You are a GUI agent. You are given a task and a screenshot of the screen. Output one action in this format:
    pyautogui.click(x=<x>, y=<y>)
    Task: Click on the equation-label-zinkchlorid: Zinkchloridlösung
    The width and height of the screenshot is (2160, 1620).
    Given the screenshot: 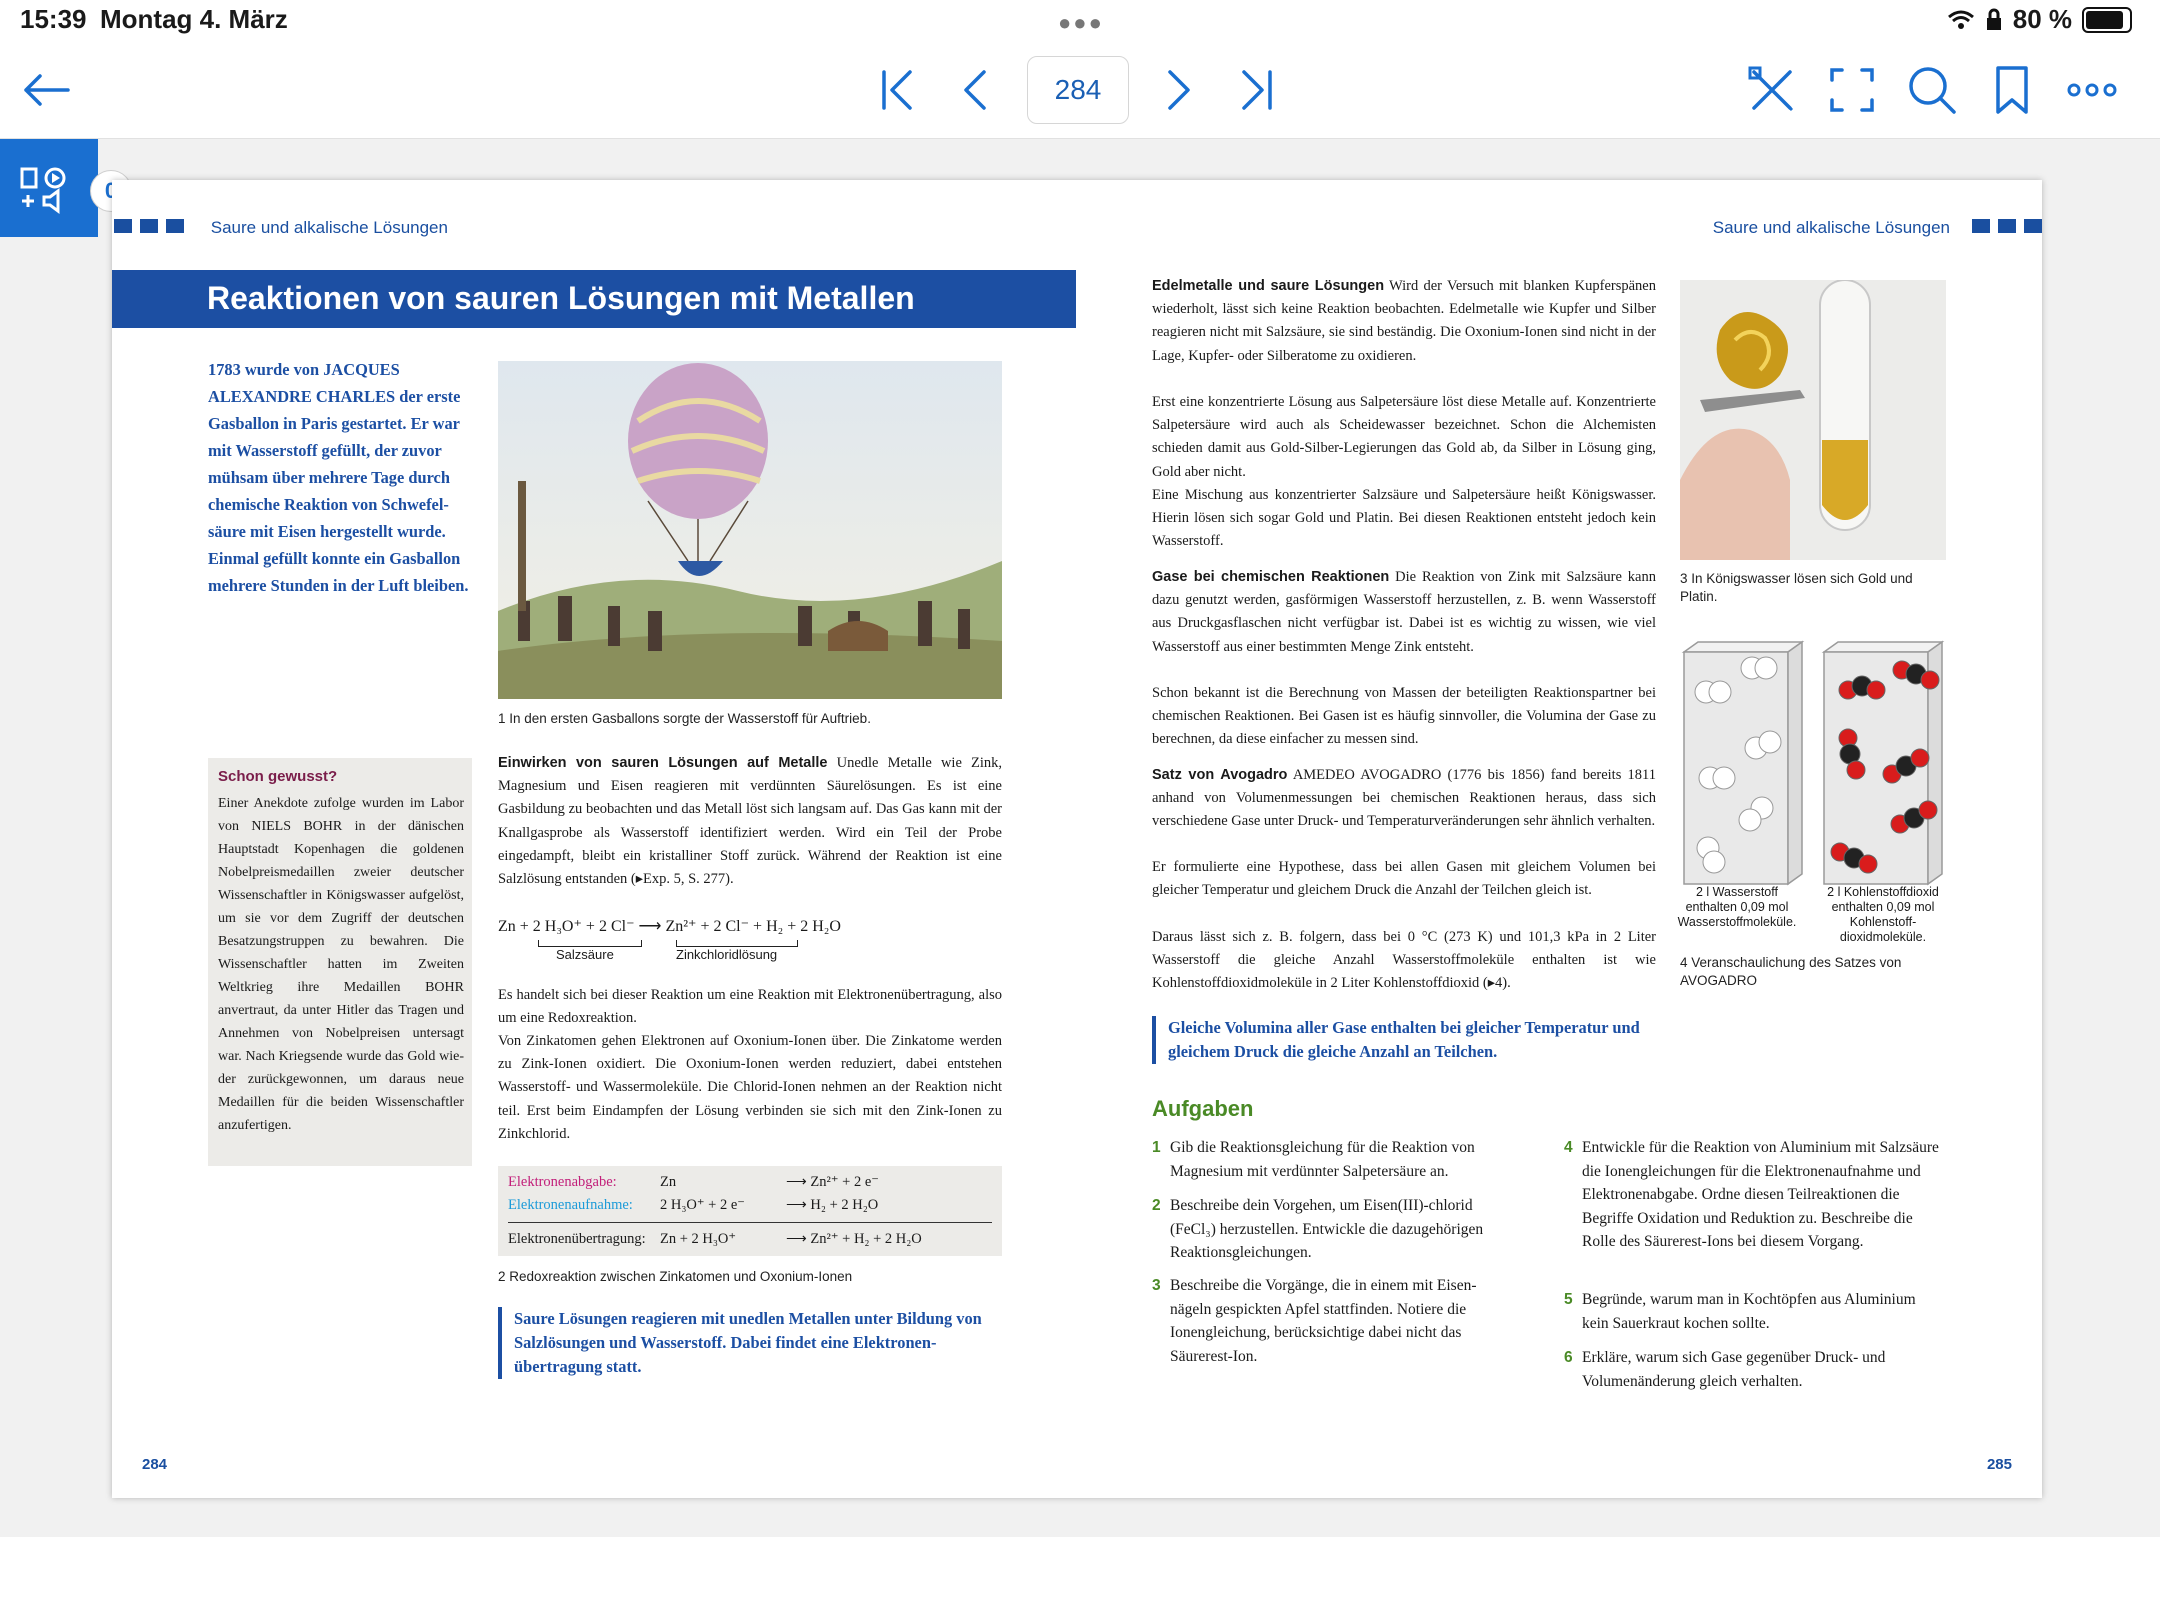 What is the action you would take?
    pyautogui.click(x=727, y=954)
    